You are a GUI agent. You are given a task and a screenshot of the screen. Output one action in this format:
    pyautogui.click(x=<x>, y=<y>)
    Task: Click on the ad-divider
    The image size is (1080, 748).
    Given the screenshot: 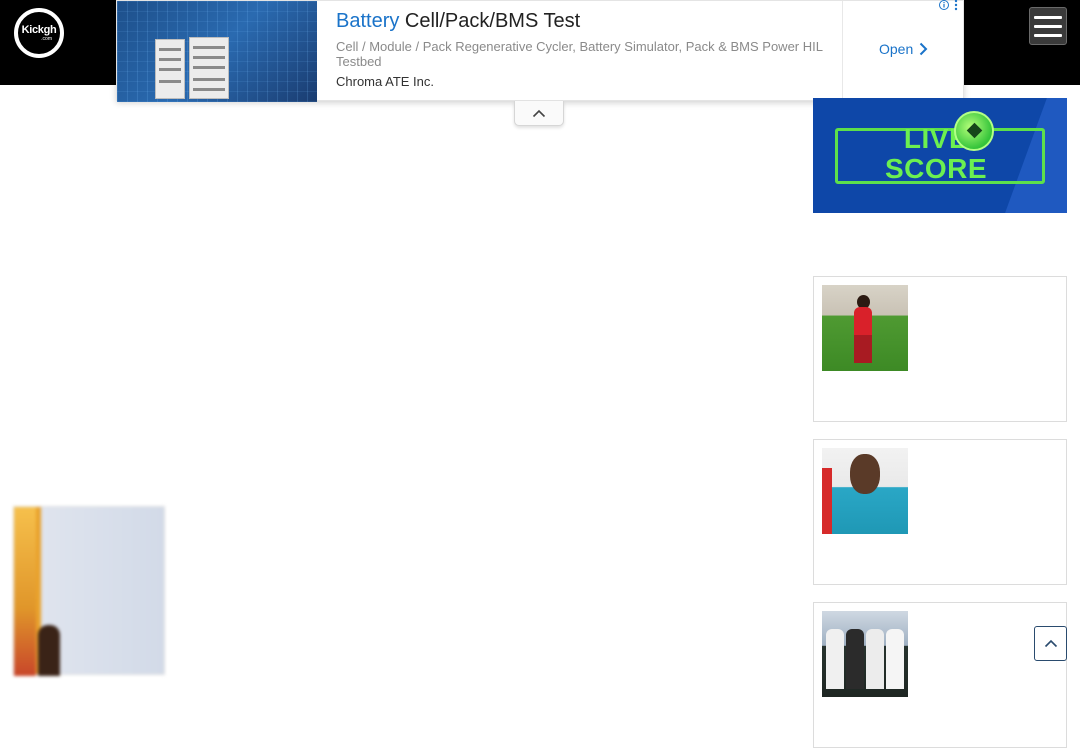 What is the action you would take?
    pyautogui.click(x=842, y=51)
    